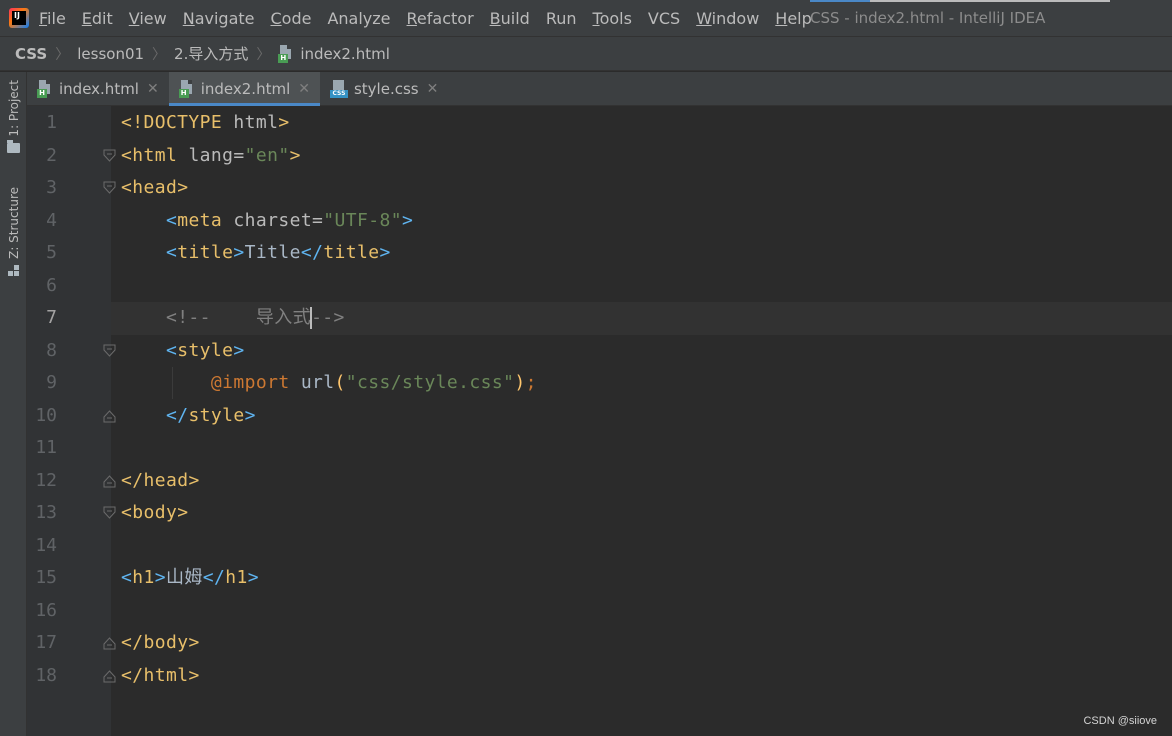 Image resolution: width=1172 pixels, height=736 pixels. I want to click on code-line: 3 <head>, so click(599, 188).